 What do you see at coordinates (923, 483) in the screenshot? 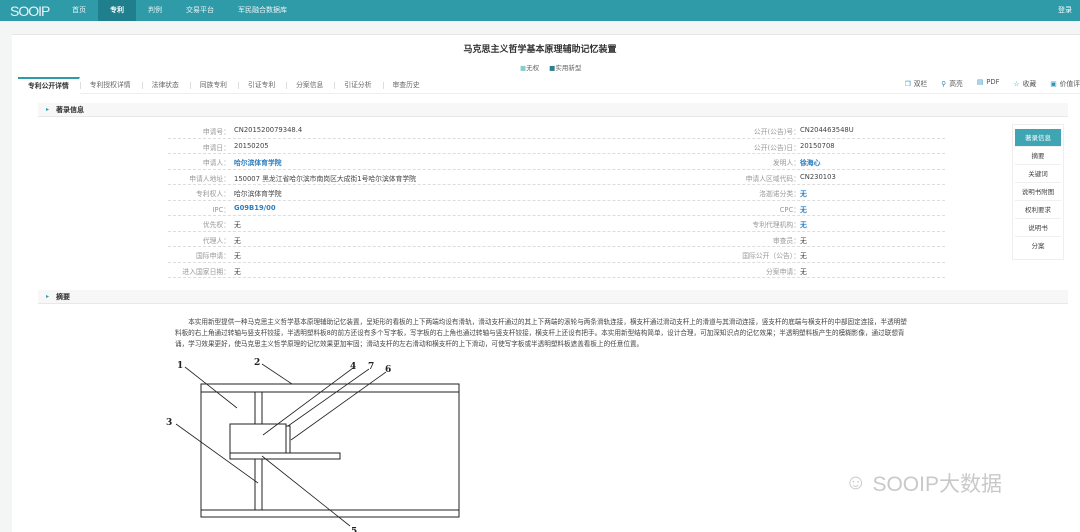
I see `watermark: ☺ SOOIP大数据` at bounding box center [923, 483].